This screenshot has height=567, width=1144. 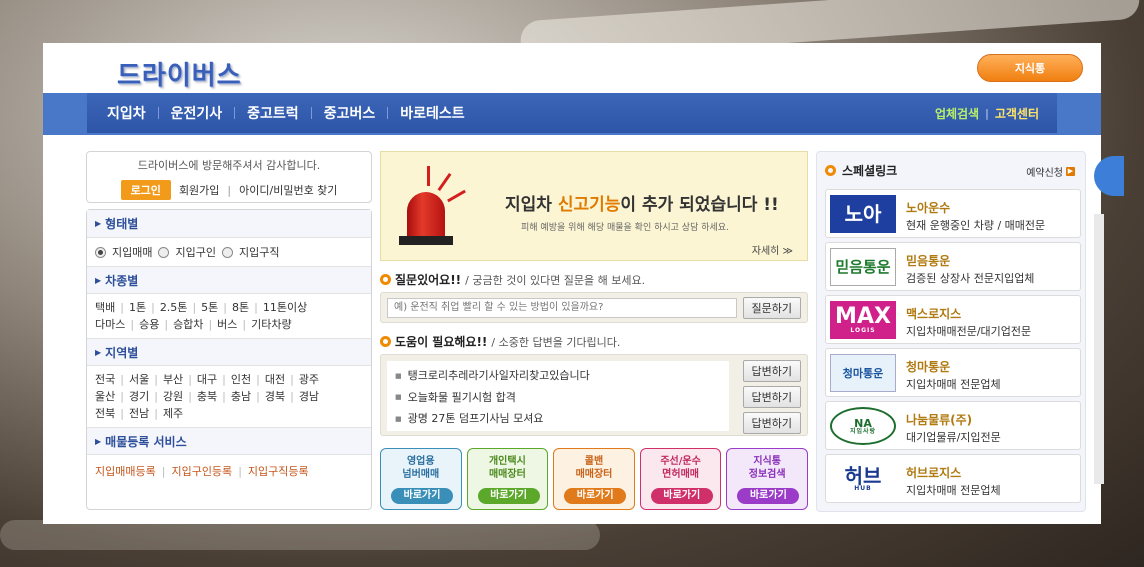 I want to click on help-header: 도움이 필요해요!! / 소중한 답변을 기다립니다., so click(x=594, y=341).